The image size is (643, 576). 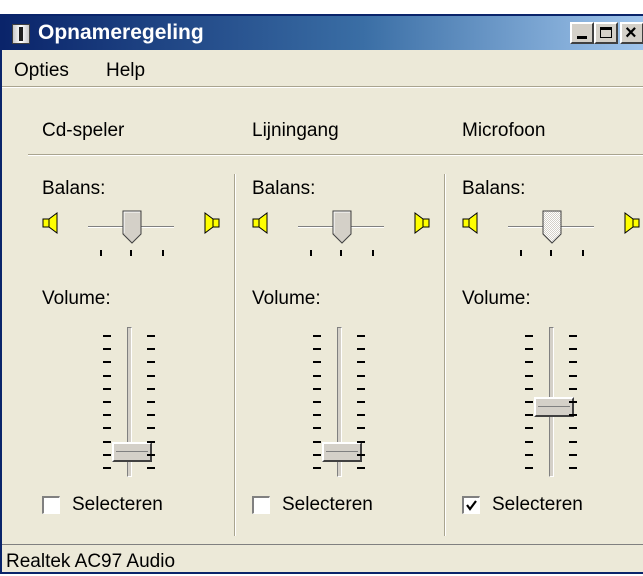 I want to click on status-bar: Realtek AC97 Audio, so click(x=322, y=560).